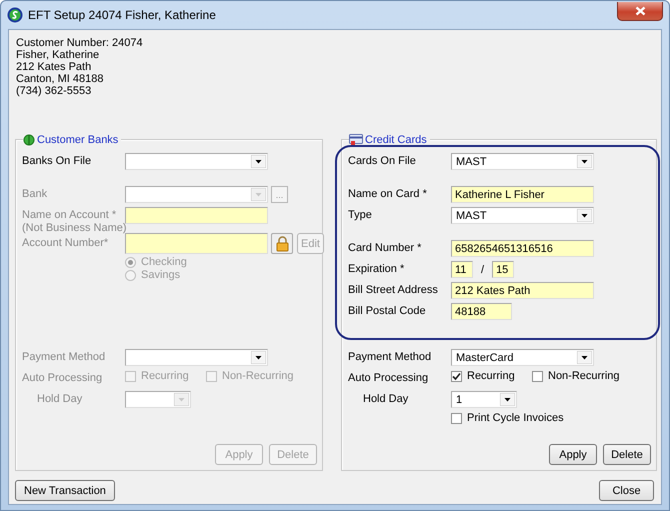 This screenshot has height=511, width=670. Describe the element at coordinates (522, 290) in the screenshot. I see `input-field: 212 Kates Path` at that location.